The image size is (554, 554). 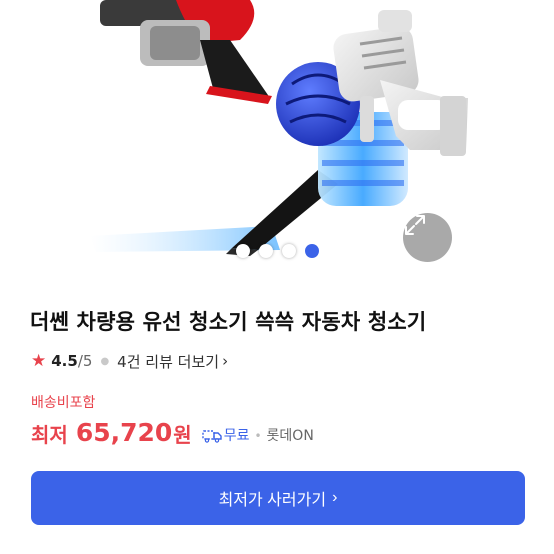 I want to click on buy-lowest-price-button: 최저가 사러가기 ›, so click(x=278, y=498).